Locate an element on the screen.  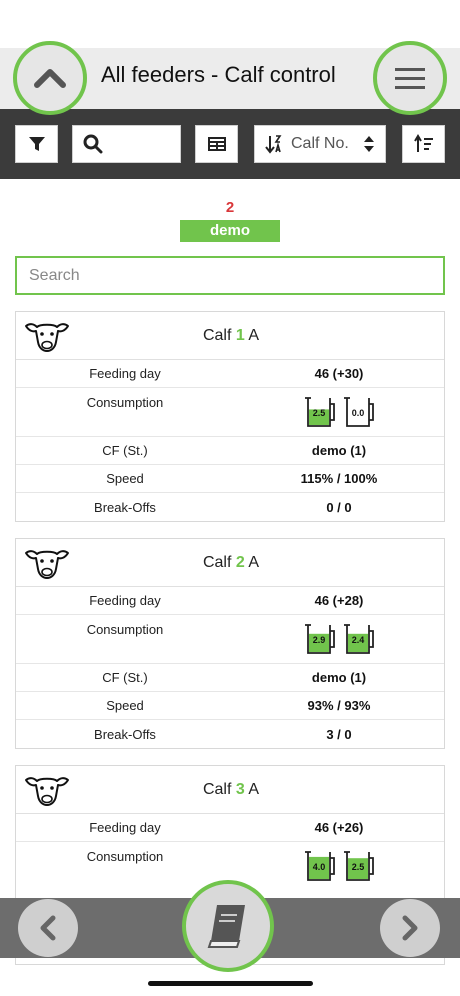
feeder-count: 2 is located at coordinates (230, 207).